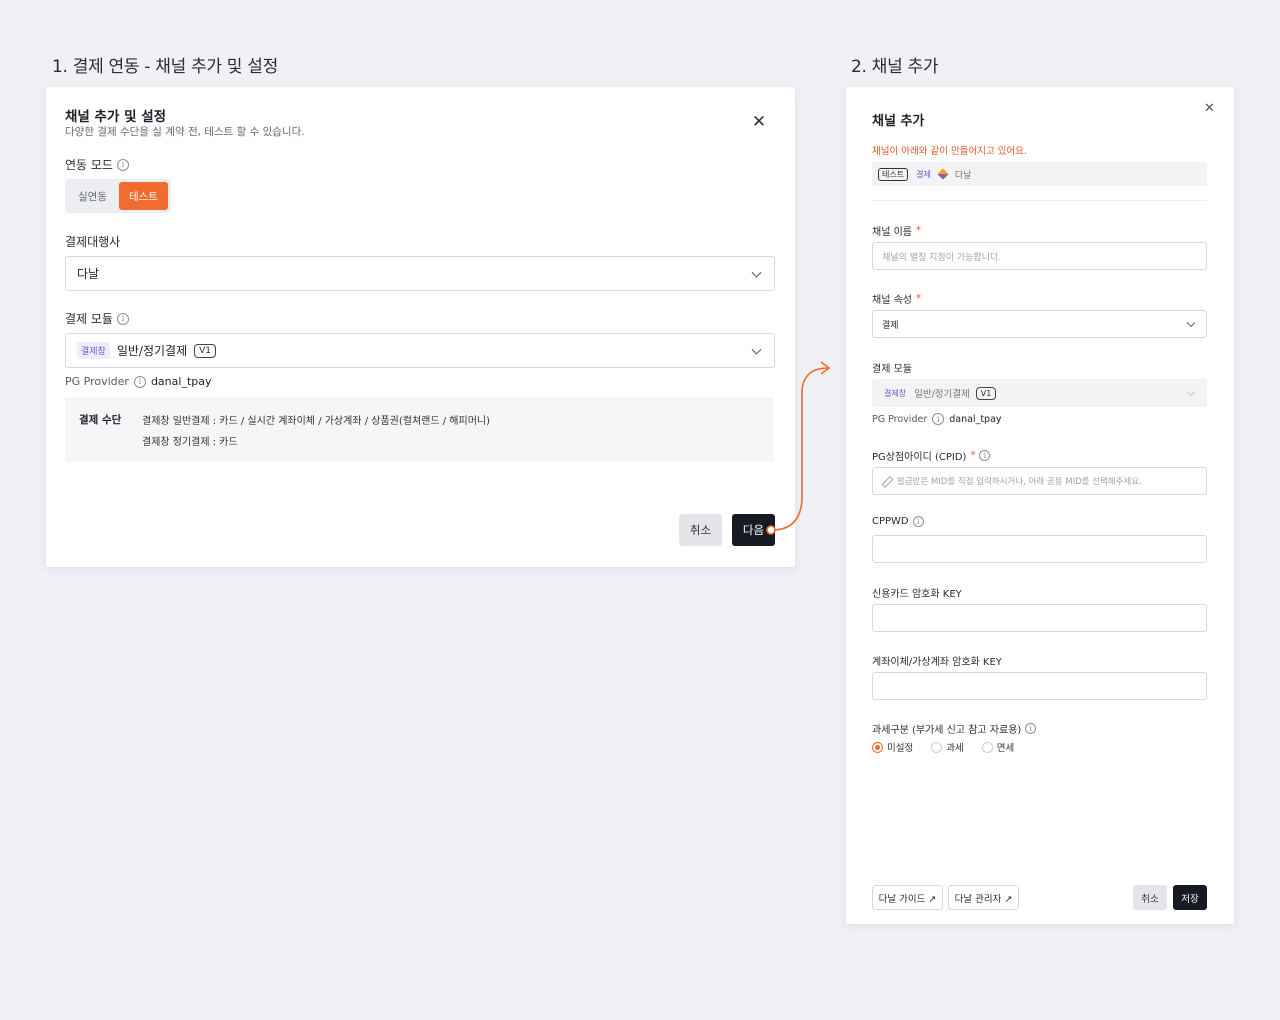 Image resolution: width=1280 pixels, height=1020 pixels. What do you see at coordinates (892, 369) in the screenshot?
I see `module-label: 결제 모듈` at bounding box center [892, 369].